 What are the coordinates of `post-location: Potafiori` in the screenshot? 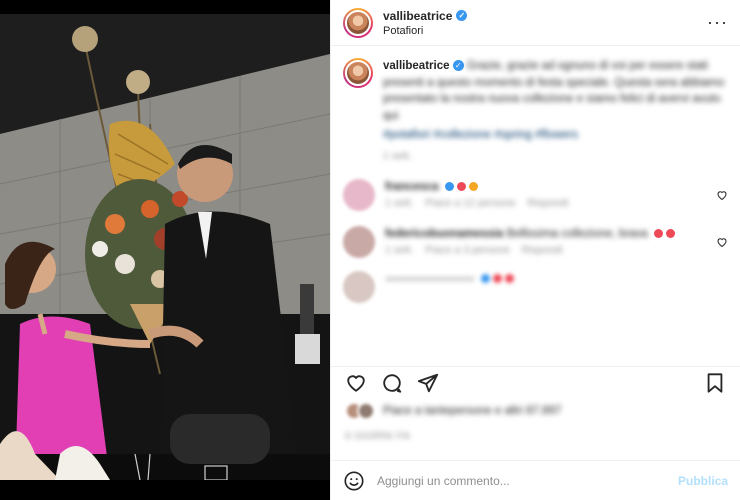 It's located at (425, 31).